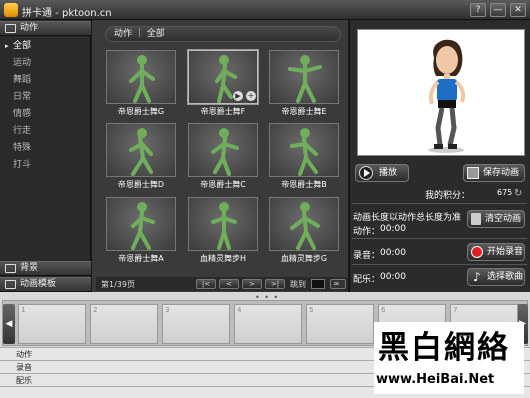 Image resolution: width=530 pixels, height=398 pixels. What do you see at coordinates (518, 10) in the screenshot?
I see `close-button: ✕` at bounding box center [518, 10].